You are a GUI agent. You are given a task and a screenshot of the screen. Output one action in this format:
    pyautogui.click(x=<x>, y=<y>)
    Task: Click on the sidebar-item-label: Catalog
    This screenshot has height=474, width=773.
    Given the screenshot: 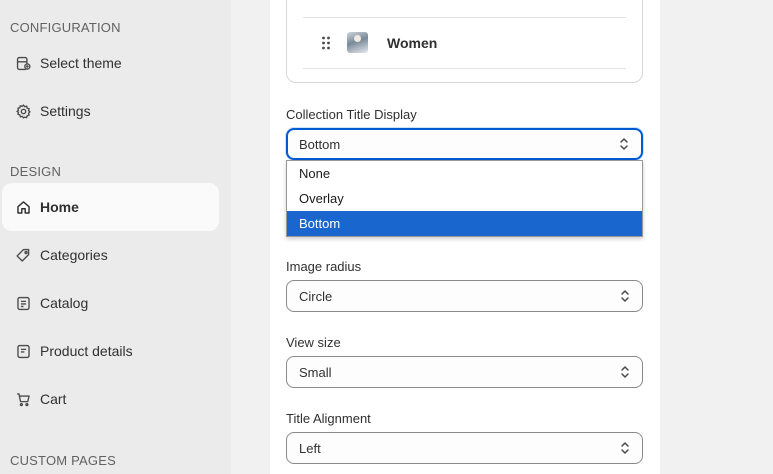 What is the action you would take?
    pyautogui.click(x=64, y=303)
    